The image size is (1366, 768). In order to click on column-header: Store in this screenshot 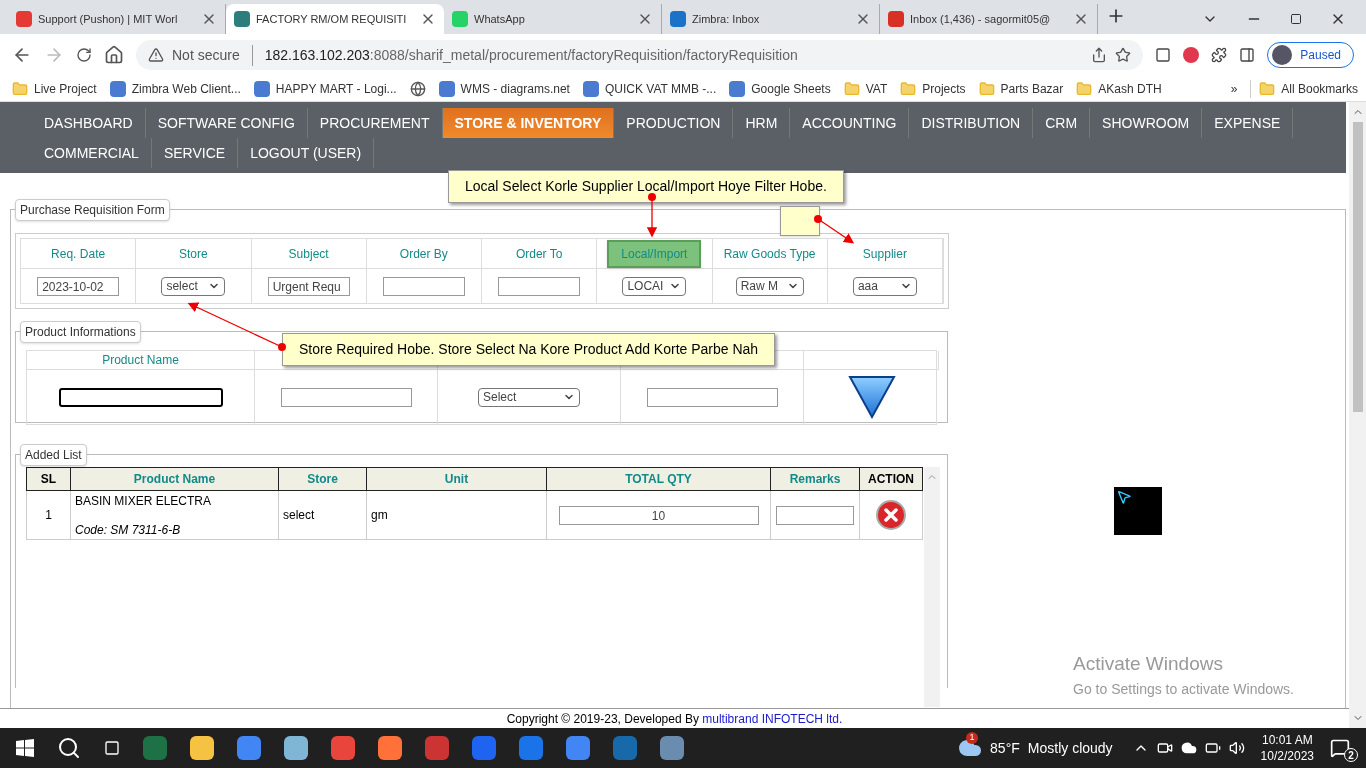, I will do `click(322, 479)`.